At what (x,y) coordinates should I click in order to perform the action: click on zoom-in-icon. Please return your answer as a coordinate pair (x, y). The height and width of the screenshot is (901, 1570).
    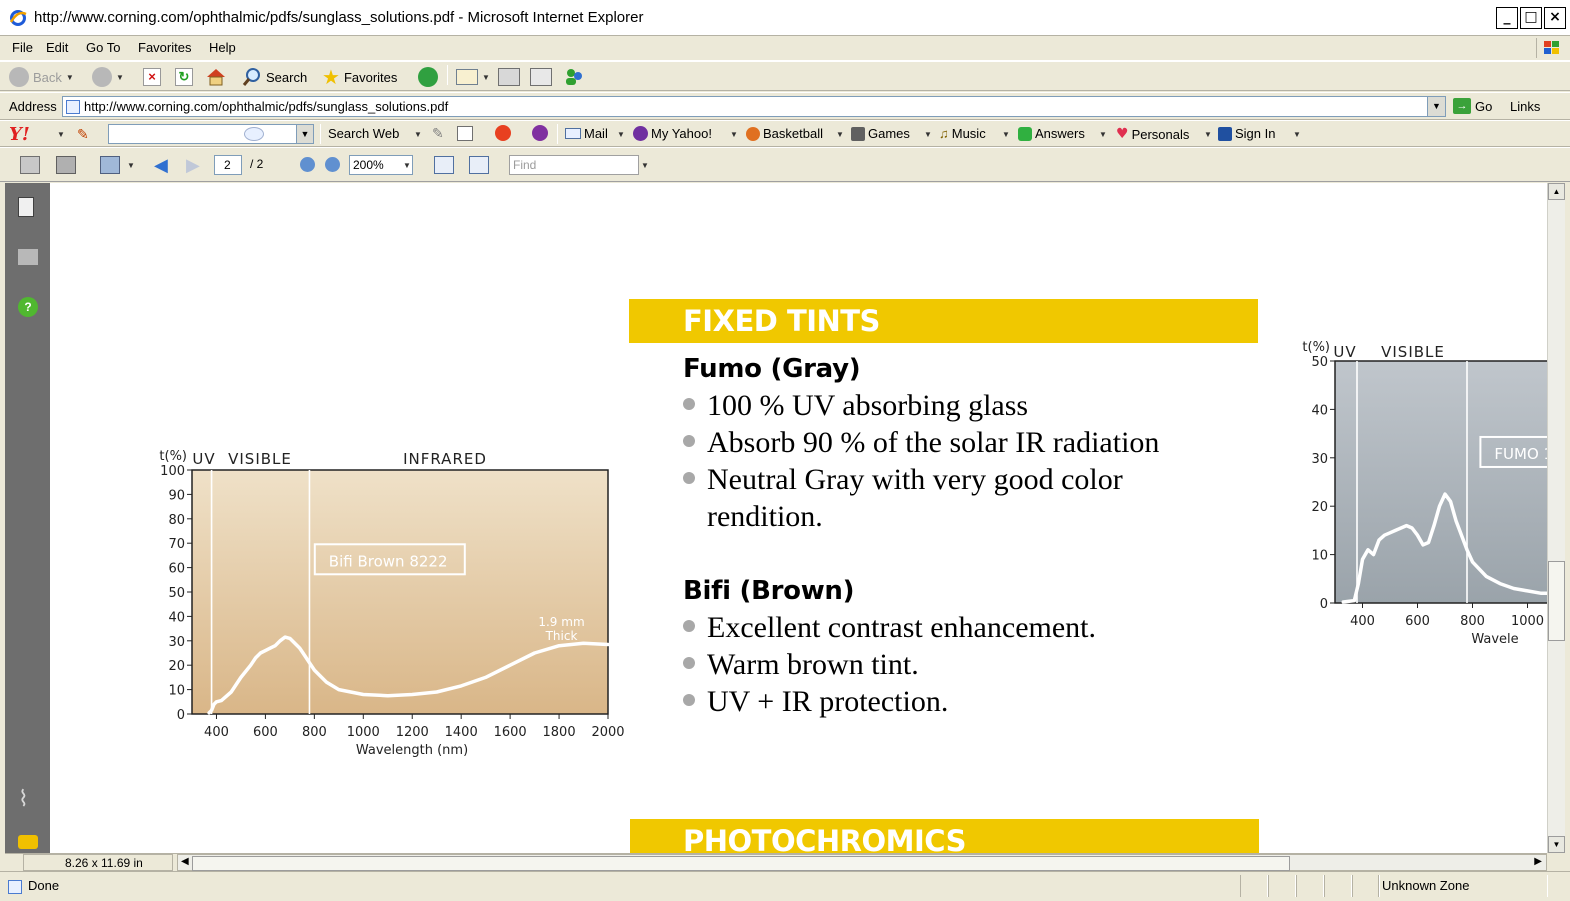
    Looking at the image, I should click on (332, 164).